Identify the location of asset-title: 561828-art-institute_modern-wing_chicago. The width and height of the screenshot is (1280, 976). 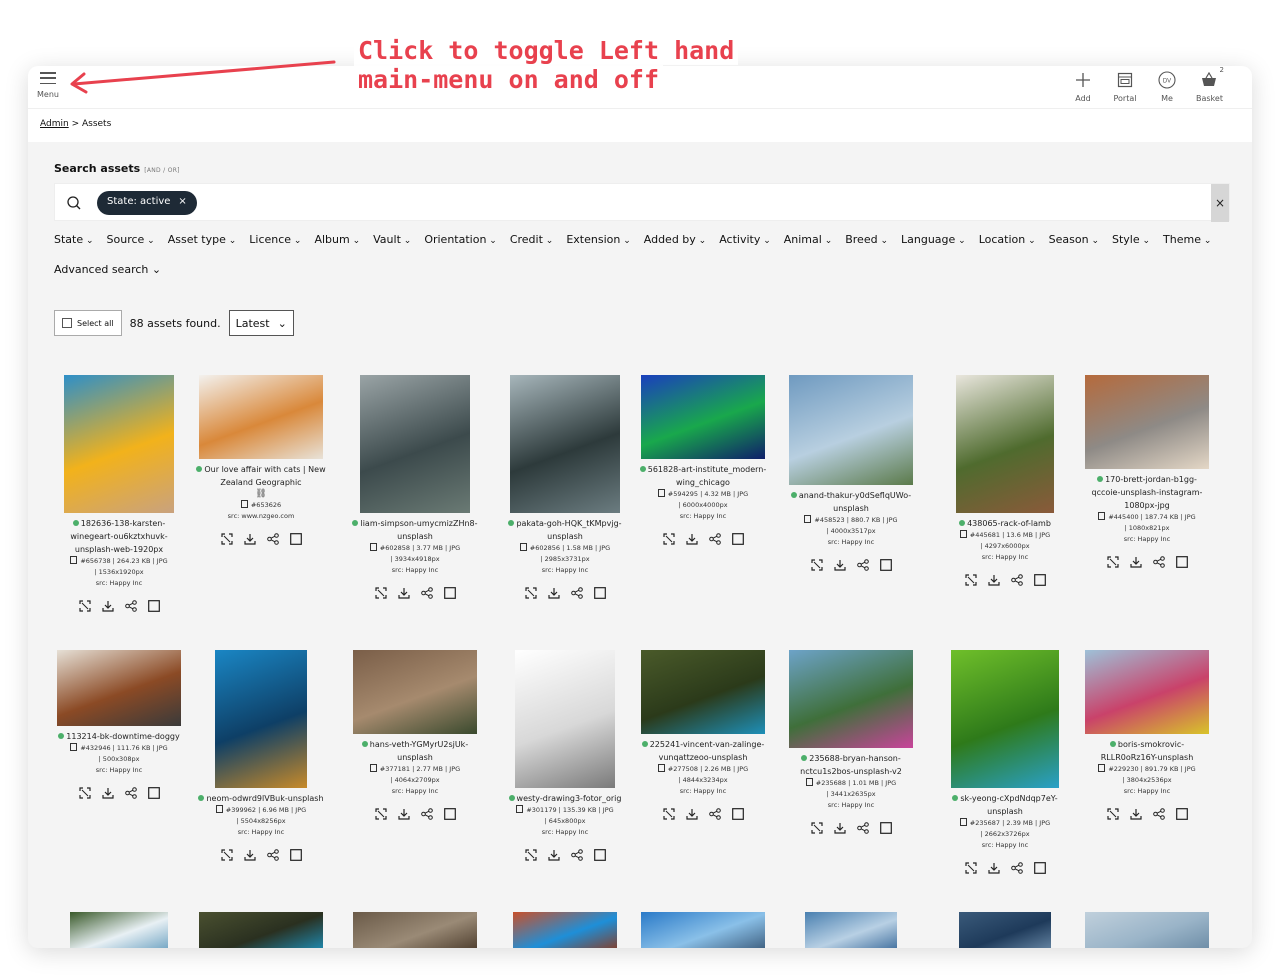
(703, 476).